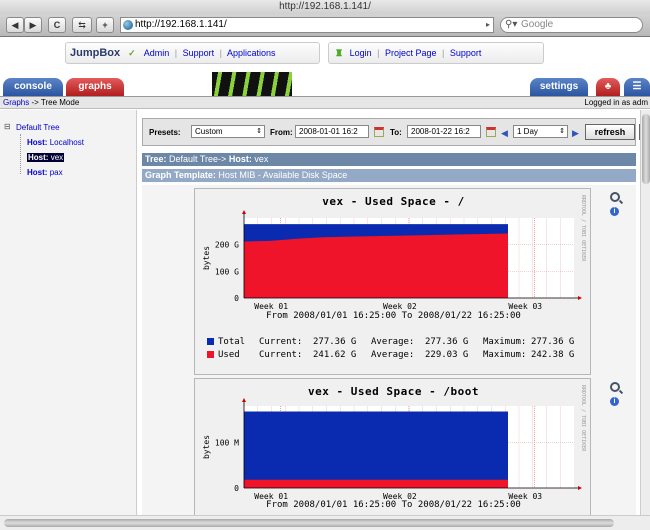 The image size is (650, 530). What do you see at coordinates (562, 131) in the screenshot?
I see `select-arrow-icon: ⇕` at bounding box center [562, 131].